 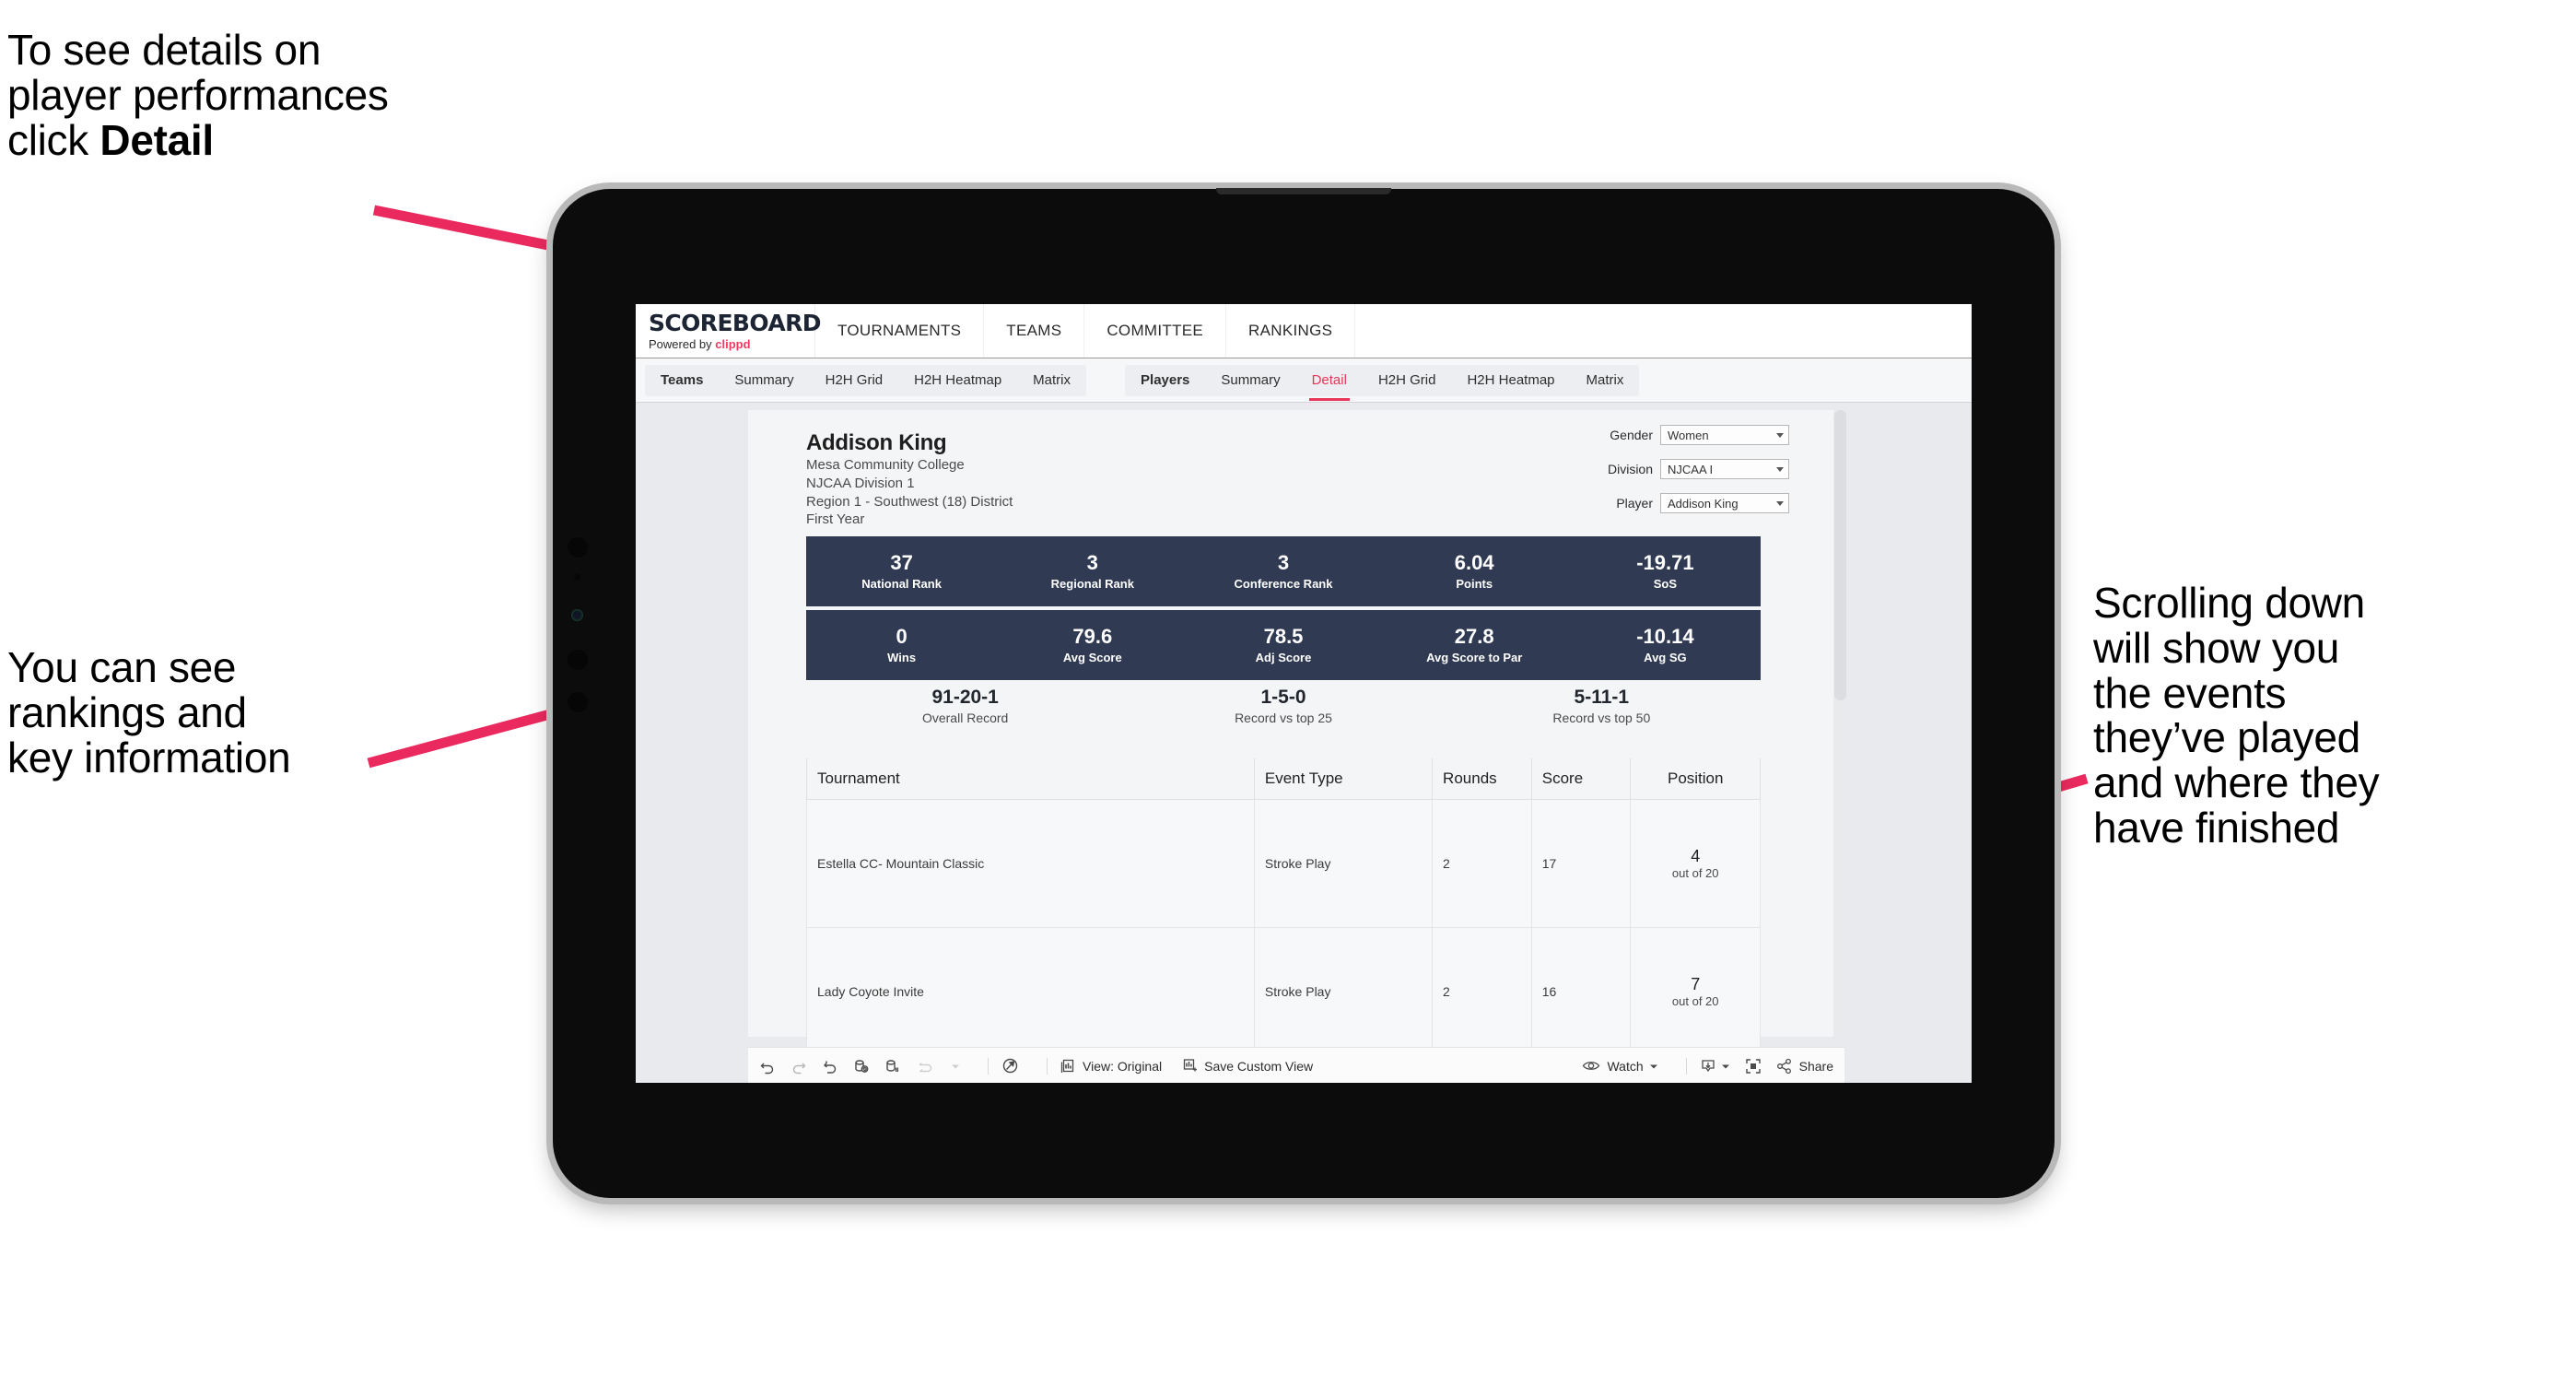 What do you see at coordinates (1581, 779) in the screenshot?
I see `column-header-score: Score` at bounding box center [1581, 779].